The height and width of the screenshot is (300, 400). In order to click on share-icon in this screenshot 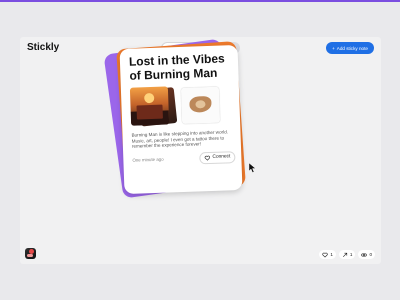, I will do `click(344, 254)`.